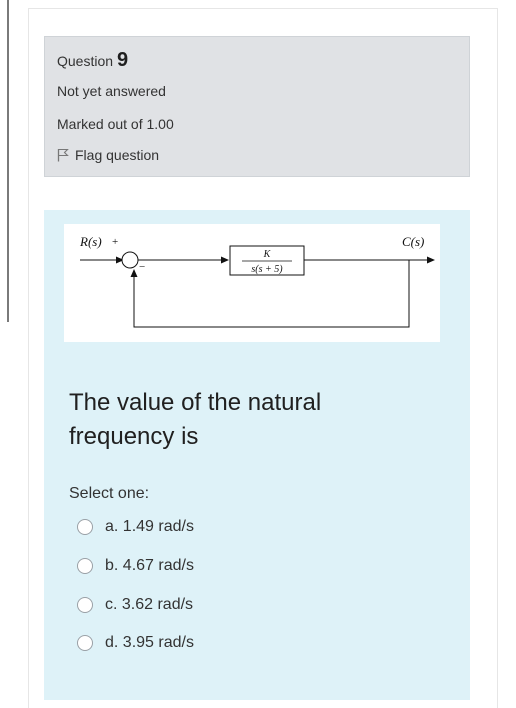  I want to click on question-status: Not yet answered, so click(111, 91).